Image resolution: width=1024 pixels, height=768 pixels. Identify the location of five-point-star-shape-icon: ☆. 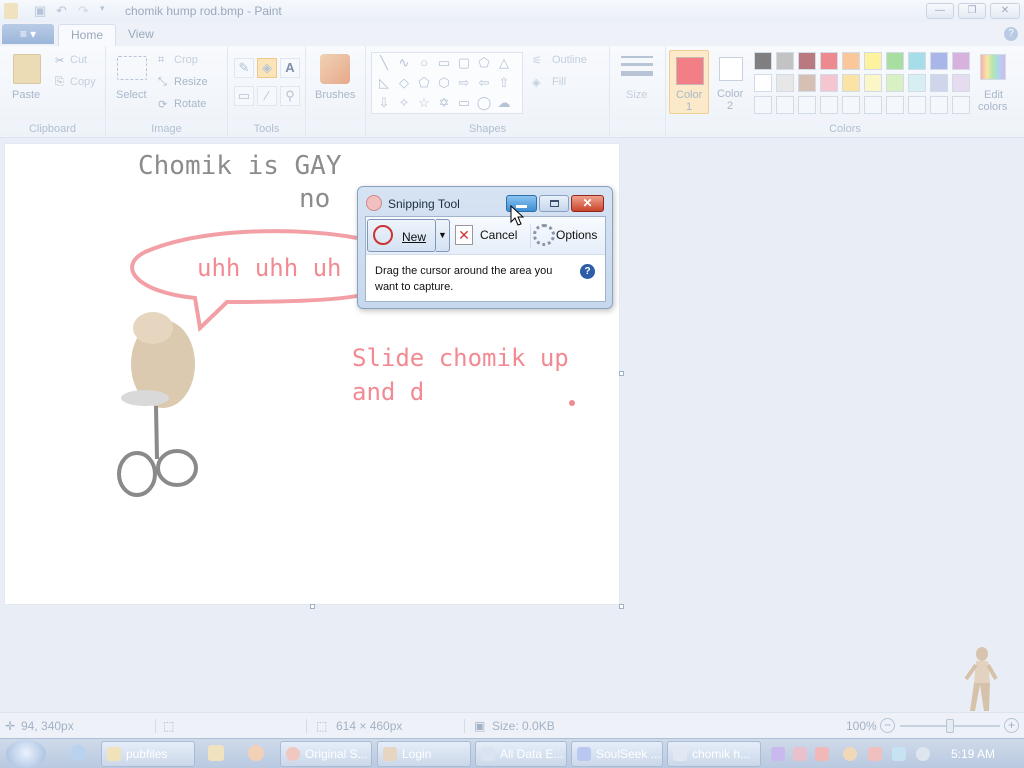
(424, 103).